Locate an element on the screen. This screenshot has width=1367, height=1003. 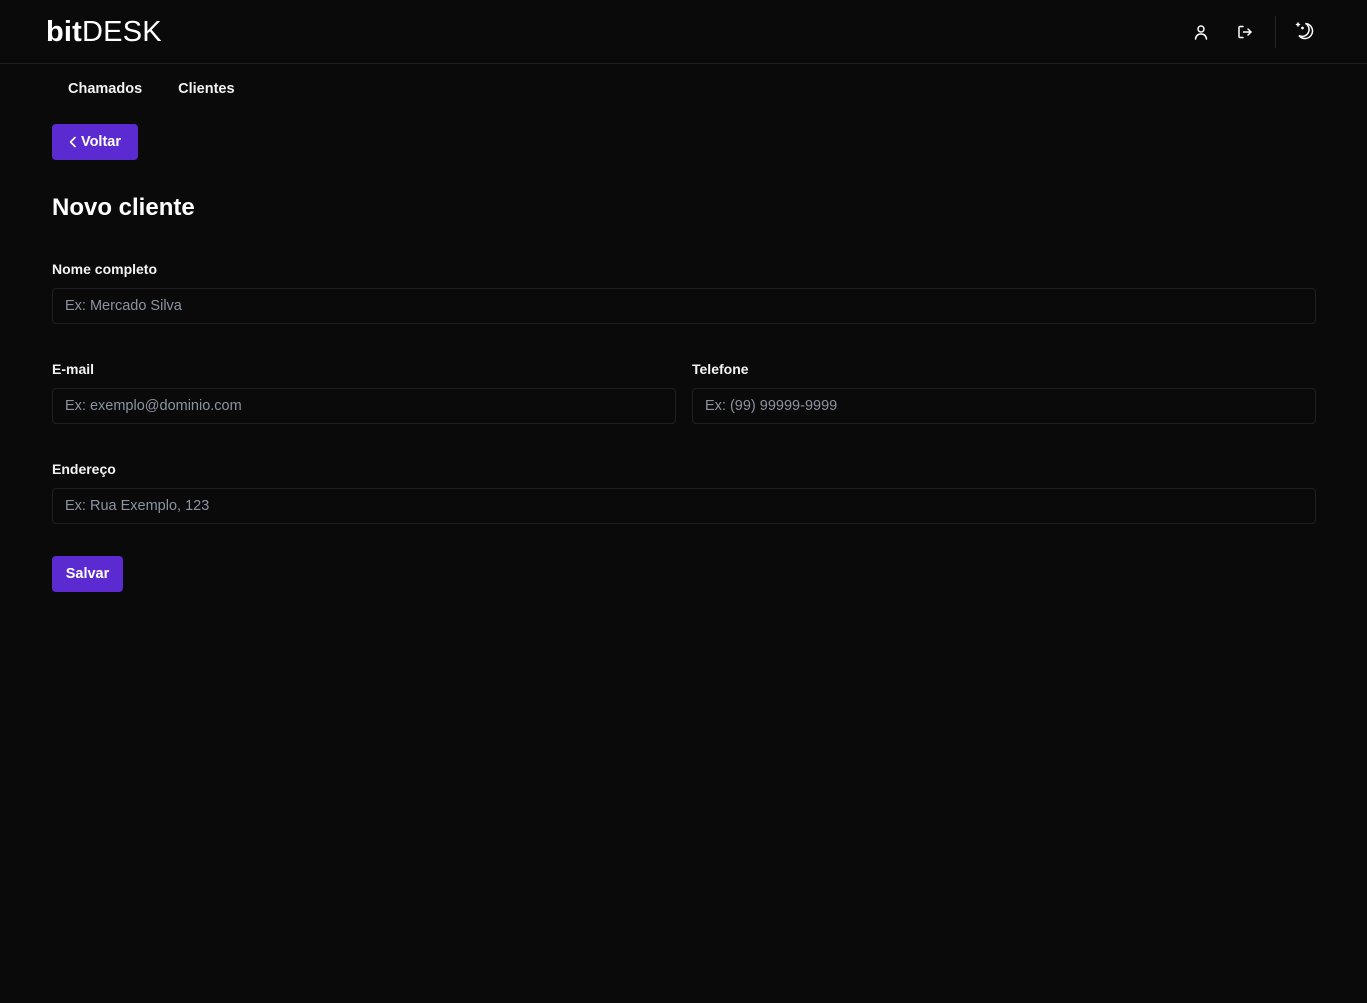
back-button: Voltar is located at coordinates (95, 142).